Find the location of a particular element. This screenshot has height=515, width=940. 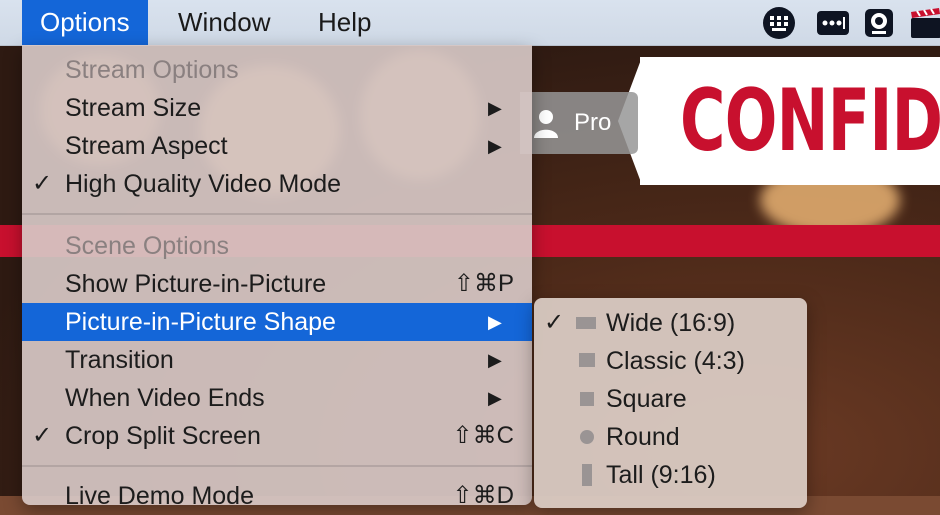

menu-item-stream-size: Stream Size ▶ is located at coordinates (277, 108).